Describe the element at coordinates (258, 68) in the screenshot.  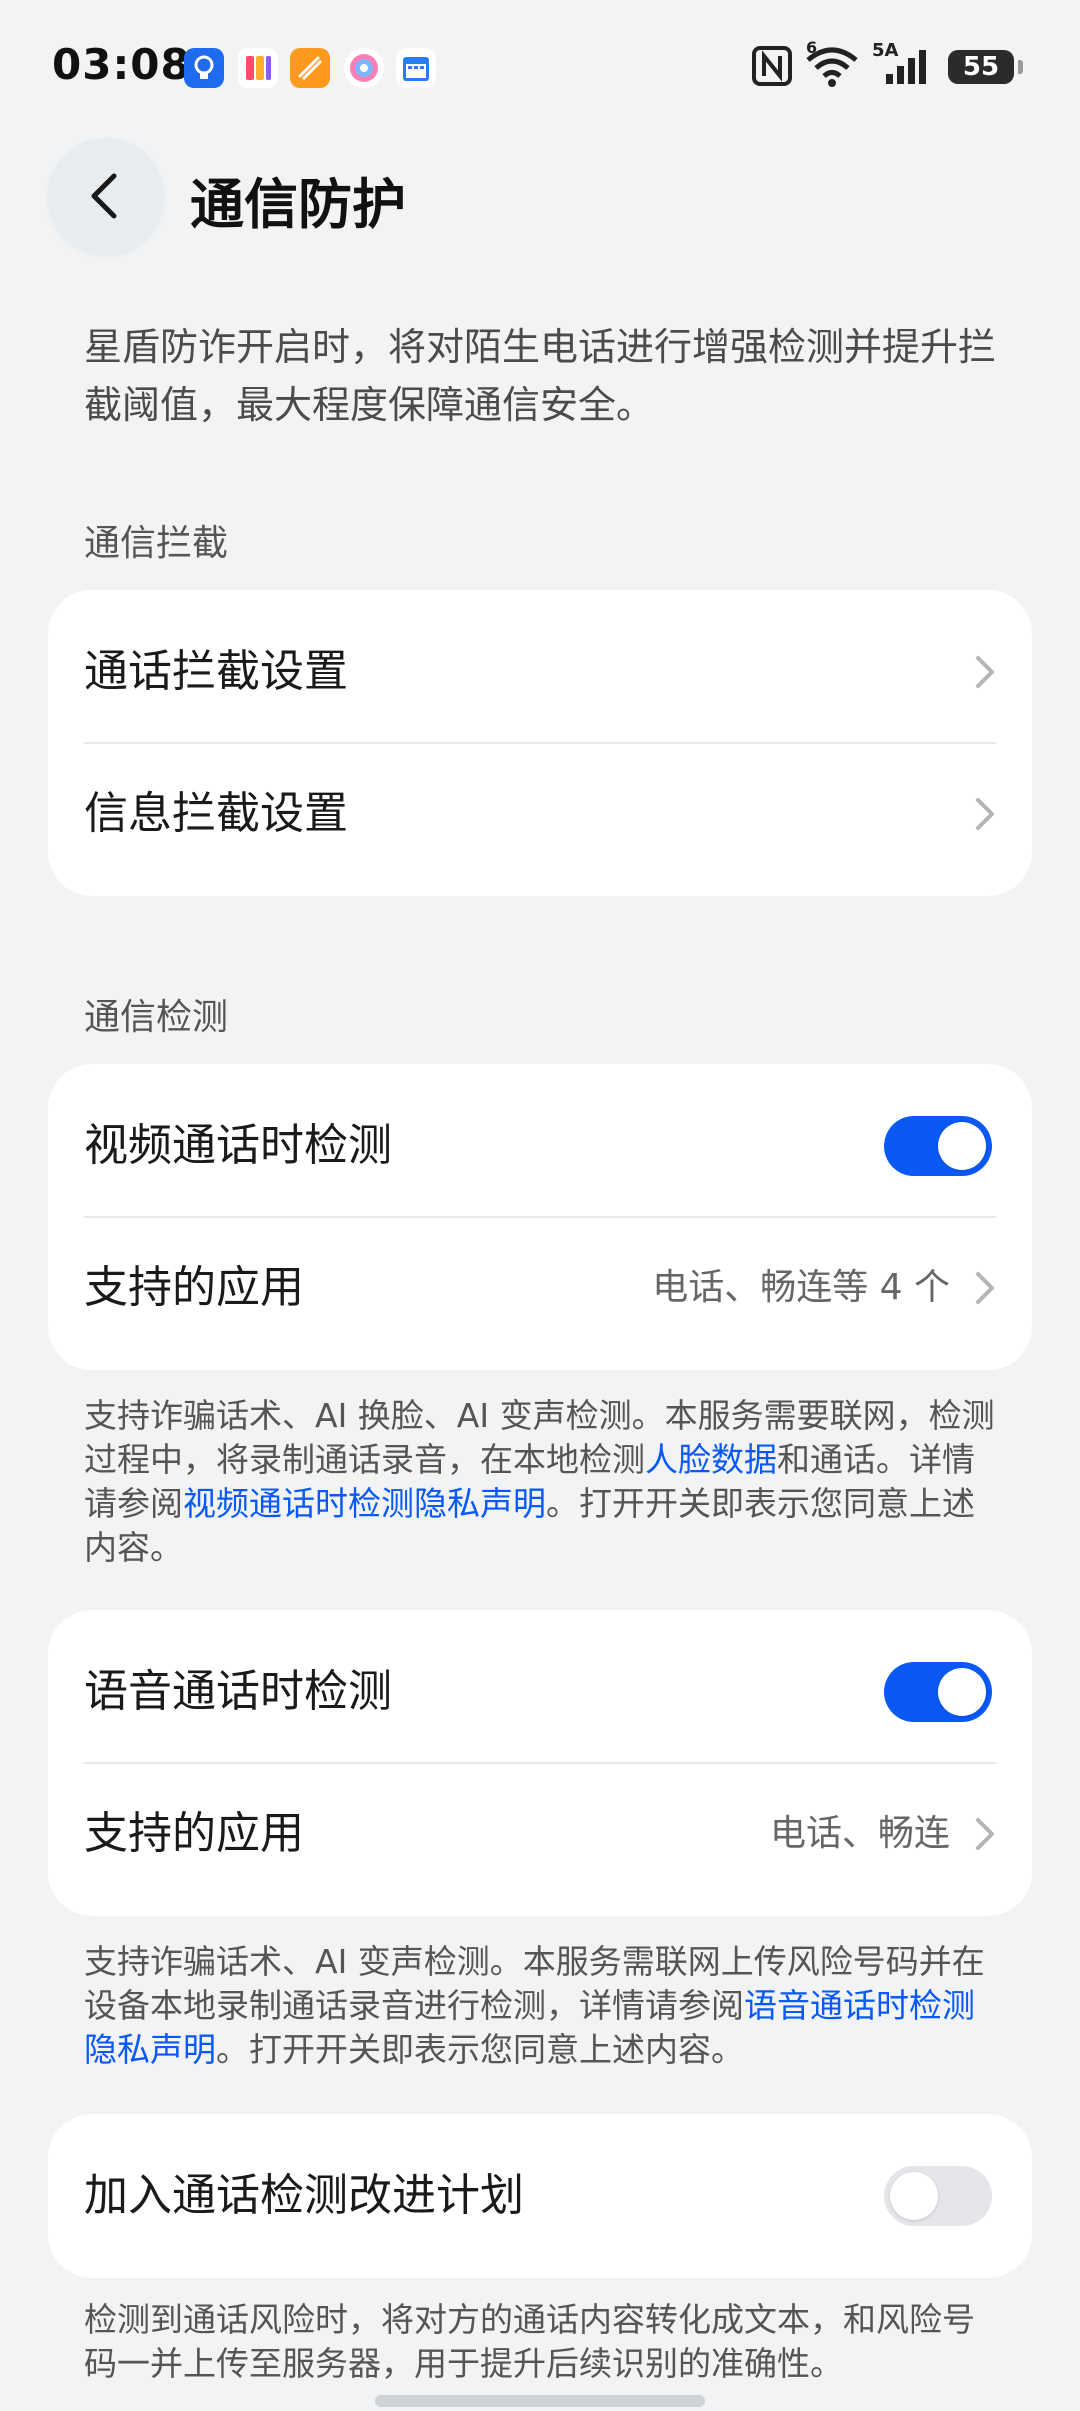
I see `books-app-icon` at that location.